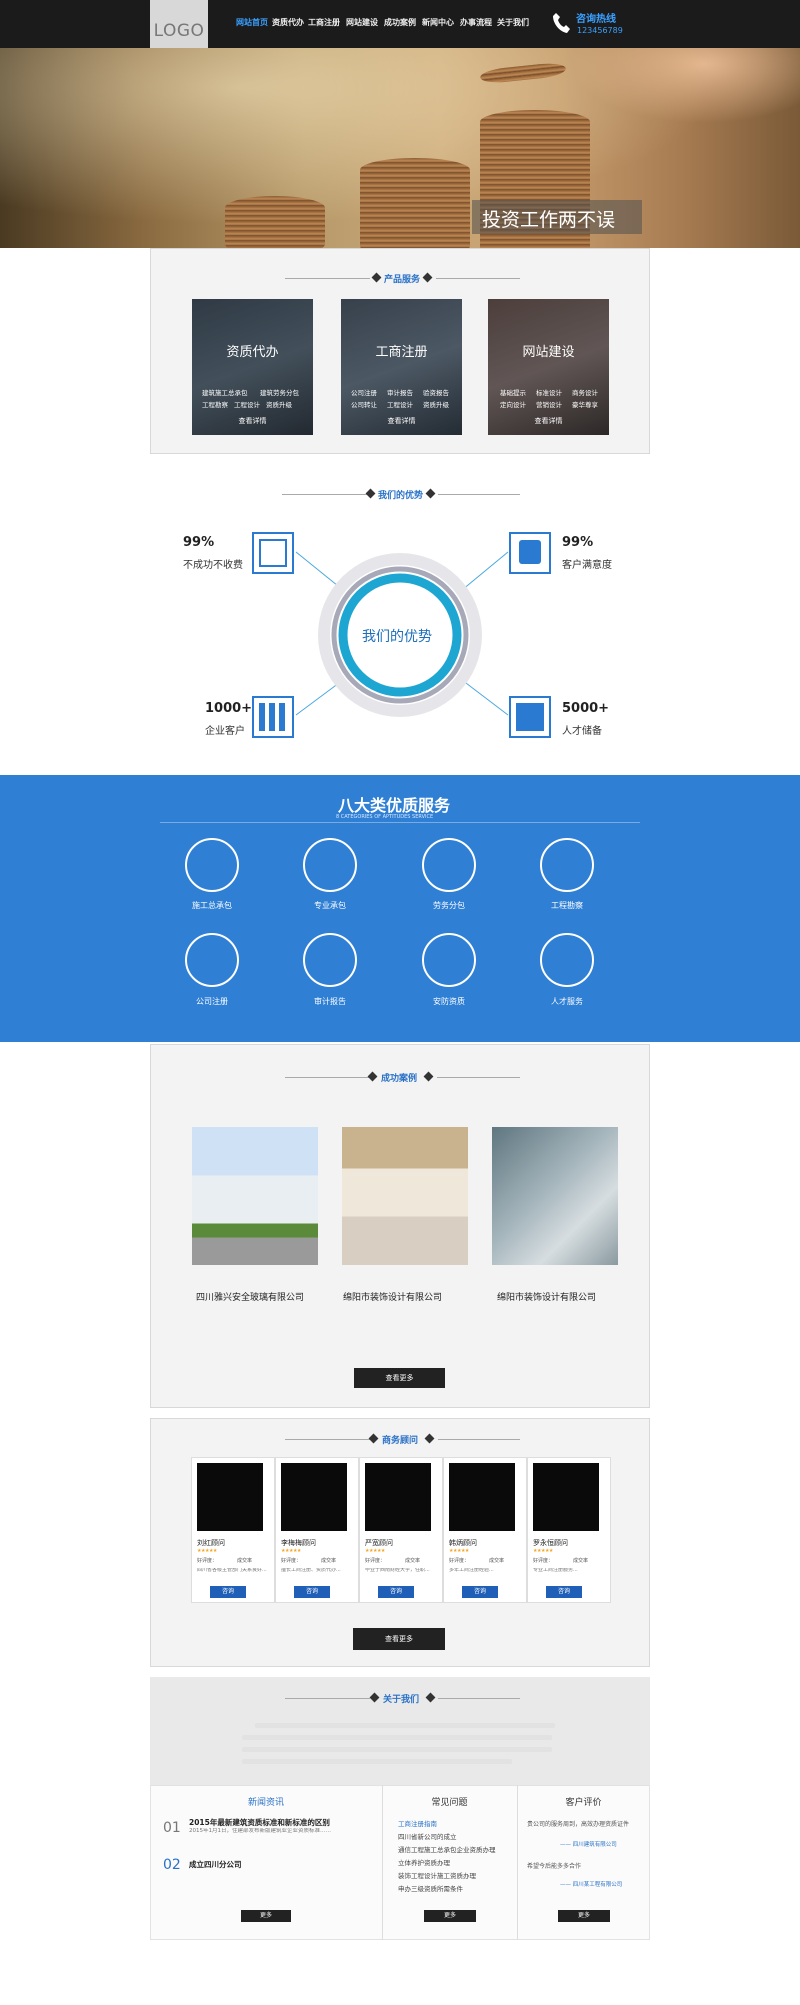  What do you see at coordinates (400, 1441) in the screenshot?
I see `consultants-title: 商务顾问` at bounding box center [400, 1441].